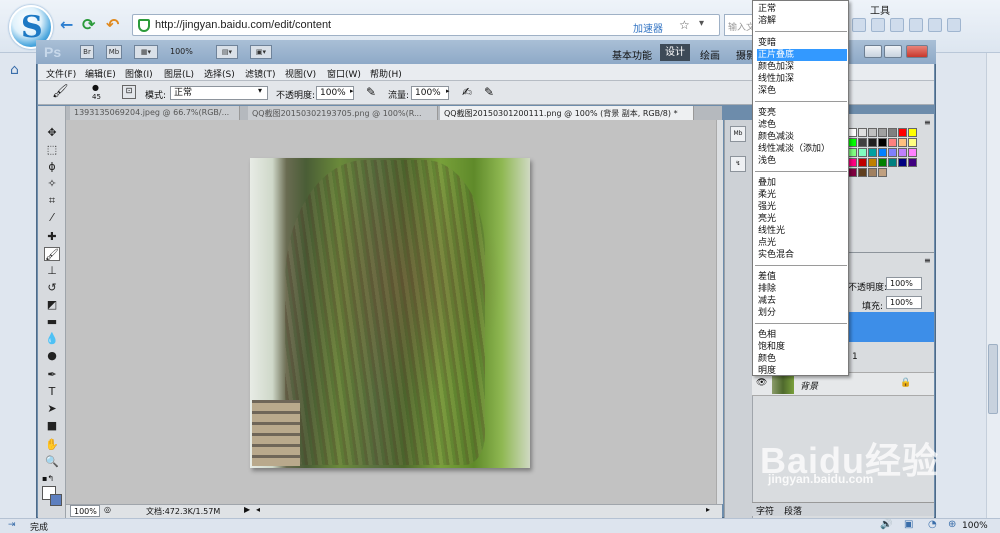  Describe the element at coordinates (61, 73) in the screenshot. I see `menu-file: 文件(F)` at that location.